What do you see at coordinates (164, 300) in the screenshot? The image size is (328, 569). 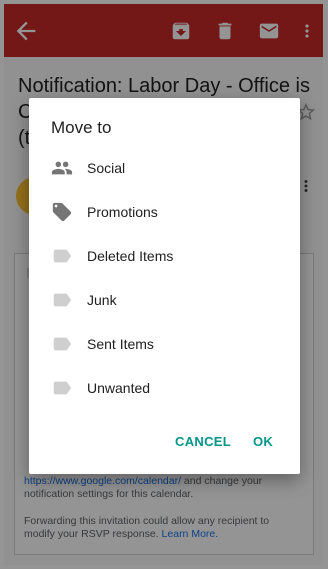 I see `option-junk: Junk` at bounding box center [164, 300].